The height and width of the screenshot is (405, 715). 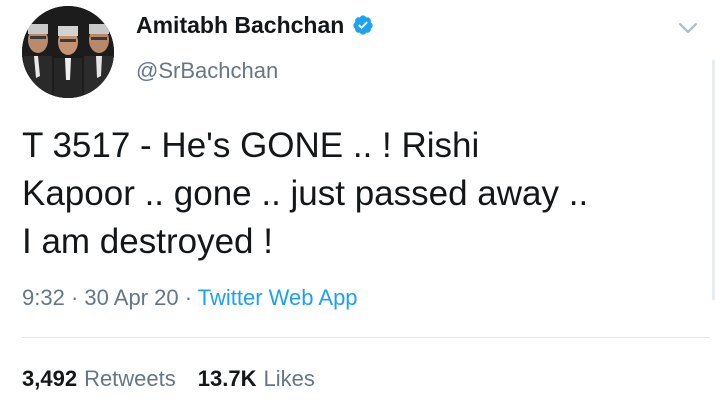 I want to click on tweet-time: 9:32, so click(x=43, y=297).